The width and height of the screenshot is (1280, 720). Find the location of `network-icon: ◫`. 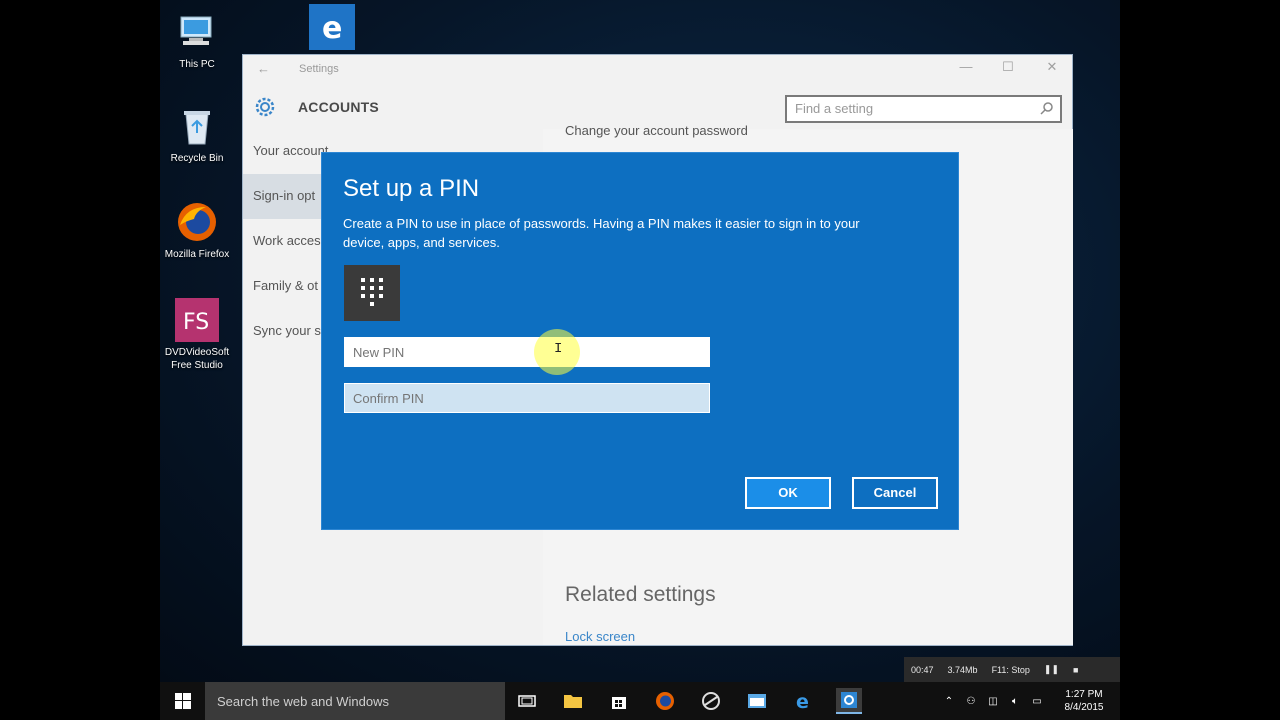

network-icon: ◫ is located at coordinates (993, 701).